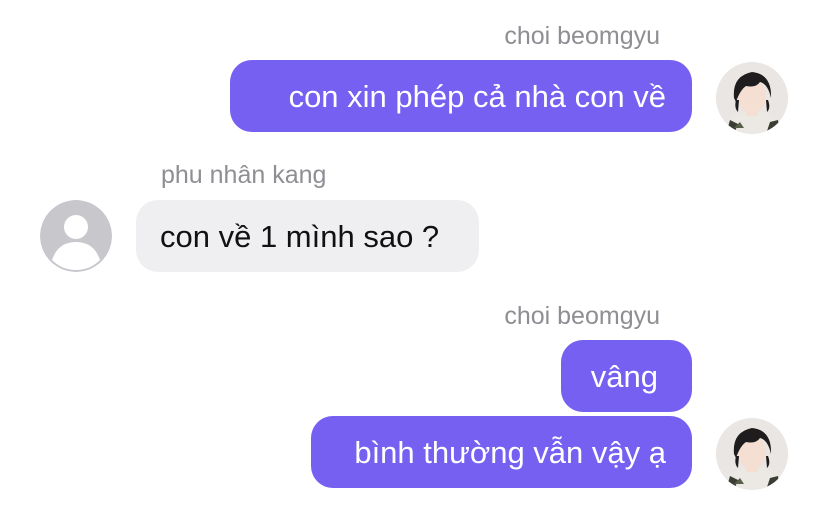 The width and height of the screenshot is (828, 512). What do you see at coordinates (300, 236) in the screenshot?
I see `message-text: con về 1 mình sao ?` at bounding box center [300, 236].